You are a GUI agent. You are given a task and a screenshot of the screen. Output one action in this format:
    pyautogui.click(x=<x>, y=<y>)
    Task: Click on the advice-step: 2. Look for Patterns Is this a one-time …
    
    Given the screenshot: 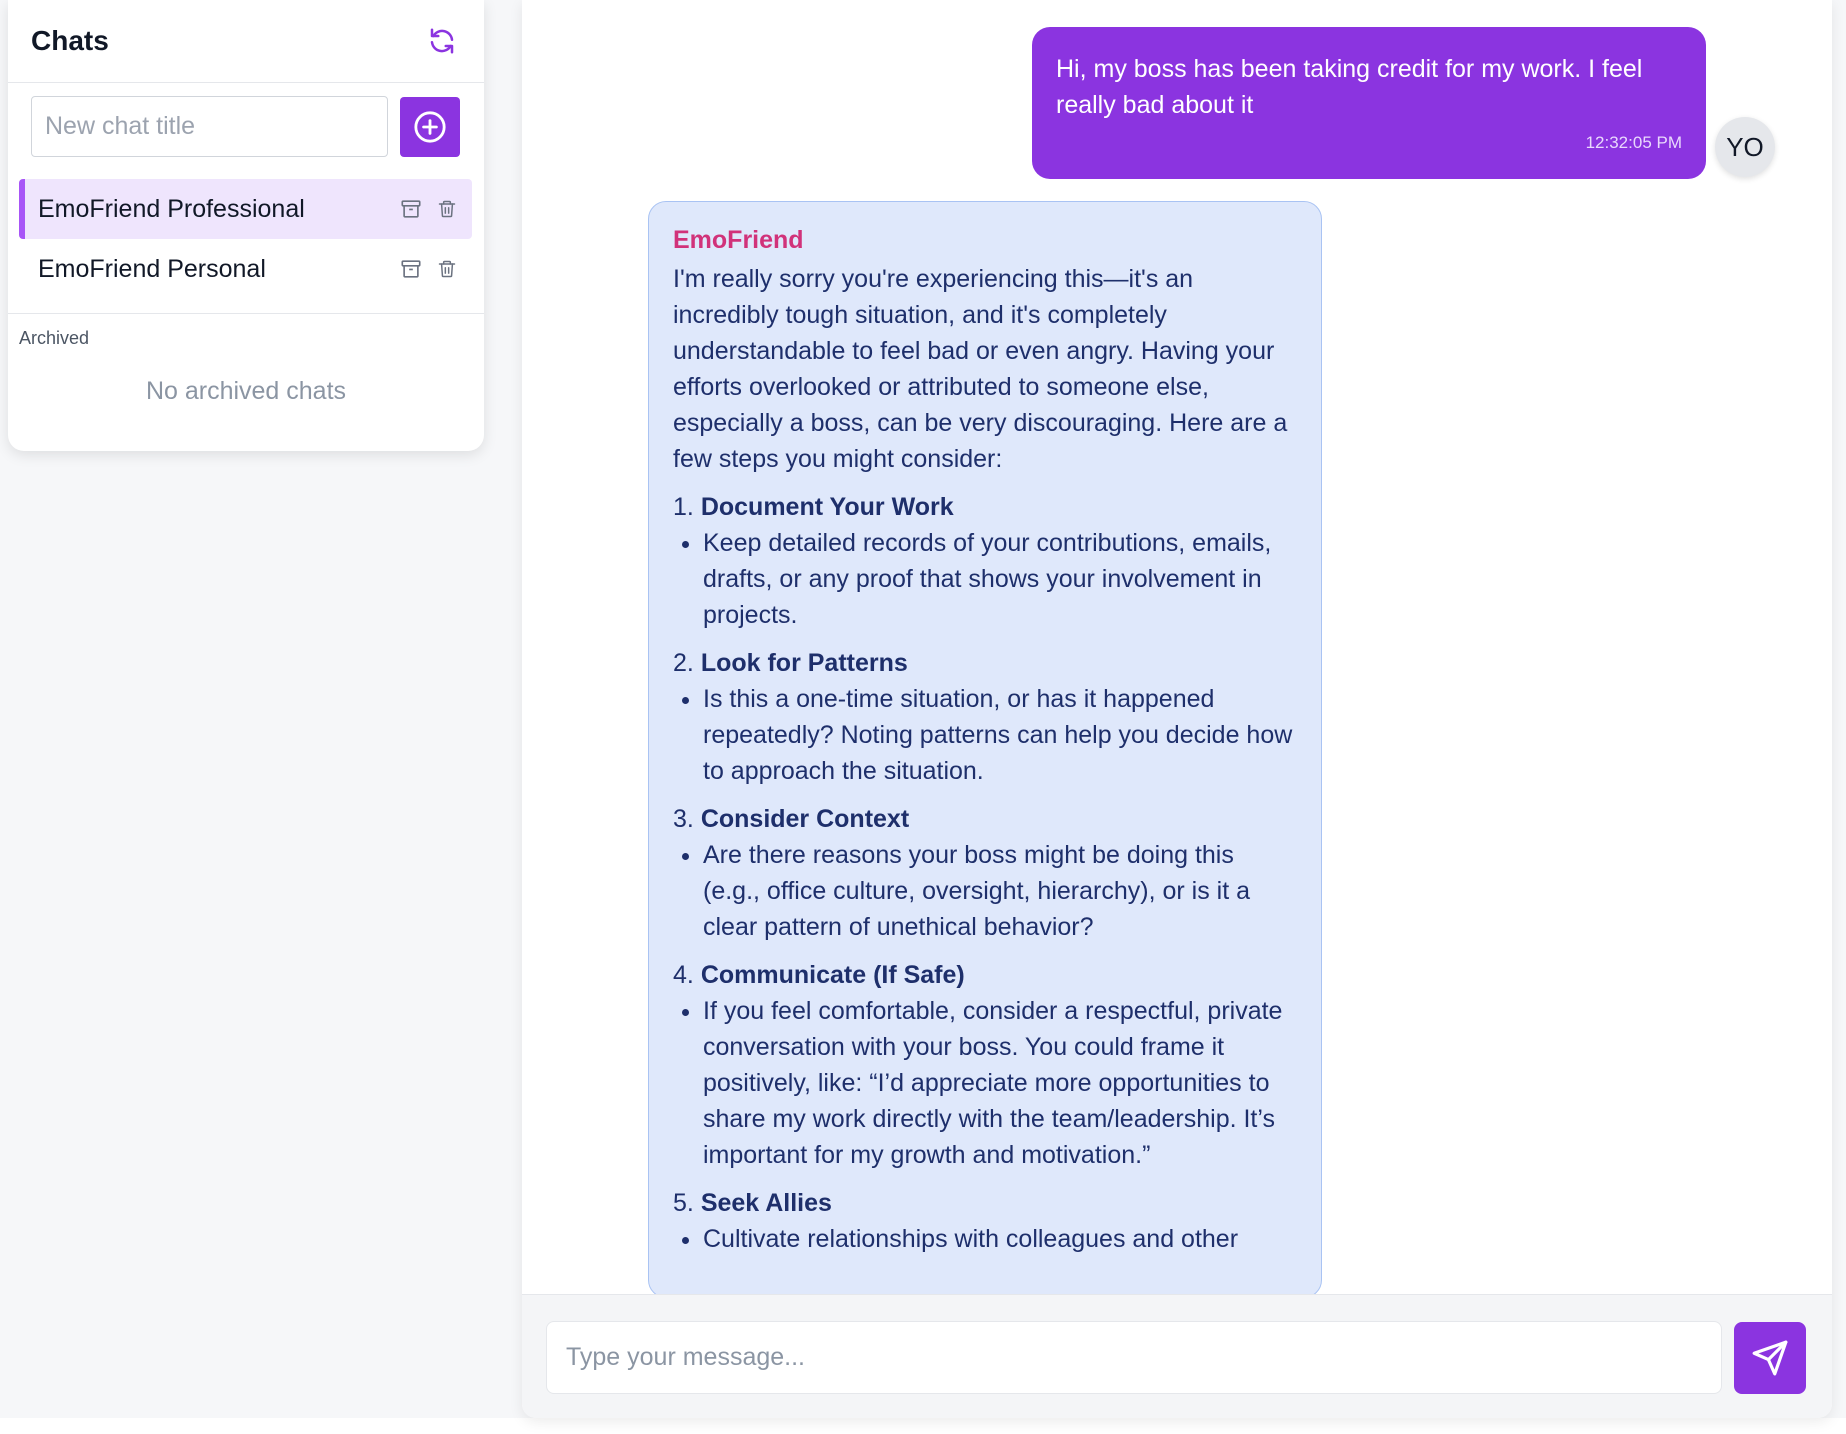 What is the action you would take?
    pyautogui.click(x=985, y=717)
    